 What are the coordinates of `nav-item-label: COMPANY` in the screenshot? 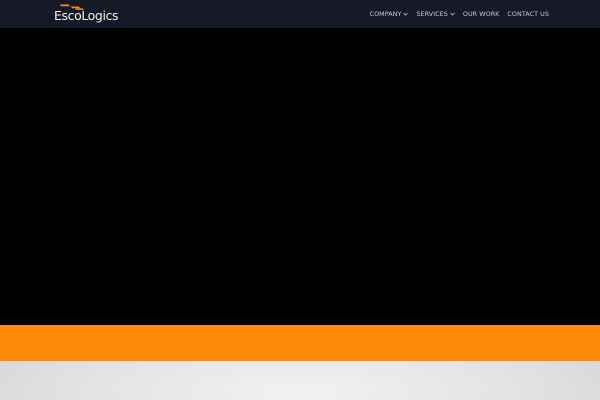 It's located at (385, 14).